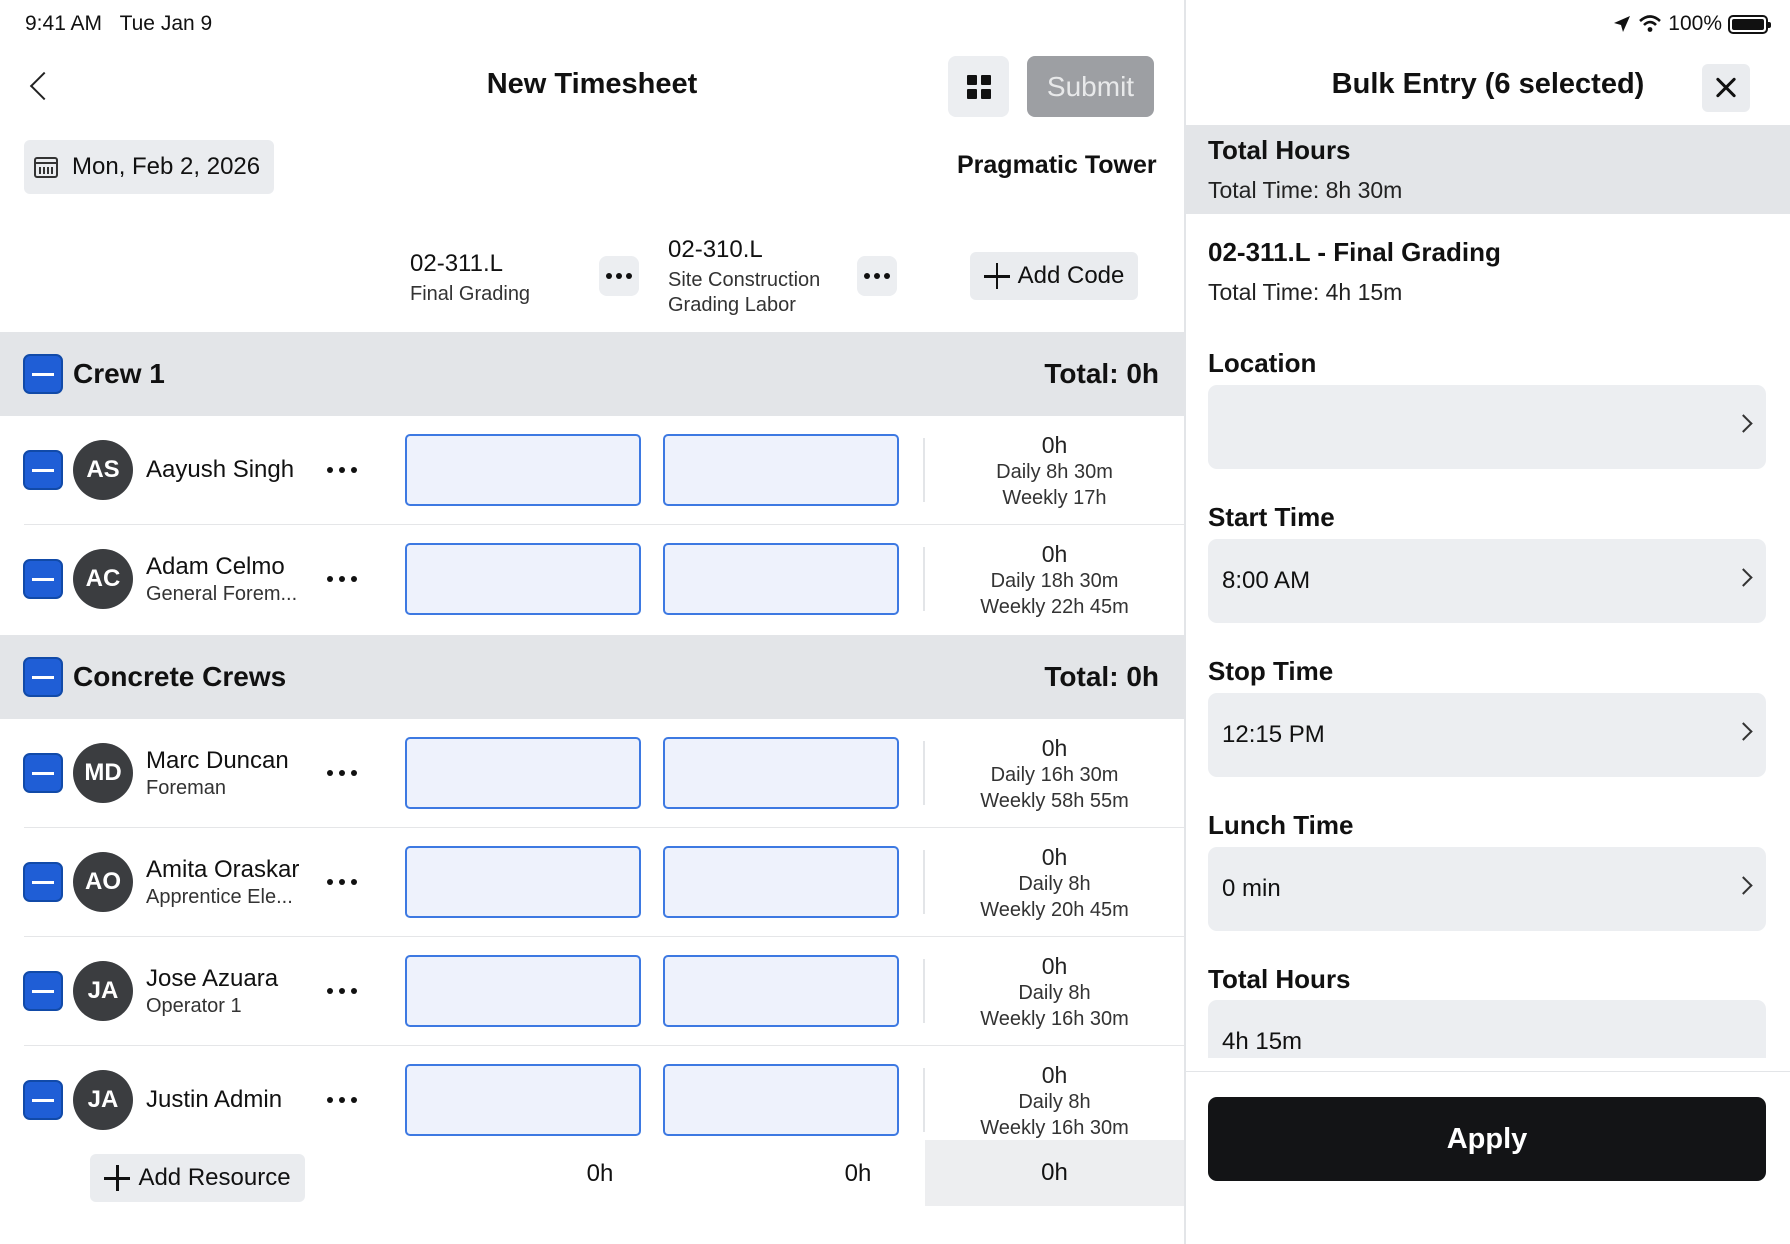  Describe the element at coordinates (600, 1173) in the screenshot. I see `code-1-total: 0h` at that location.